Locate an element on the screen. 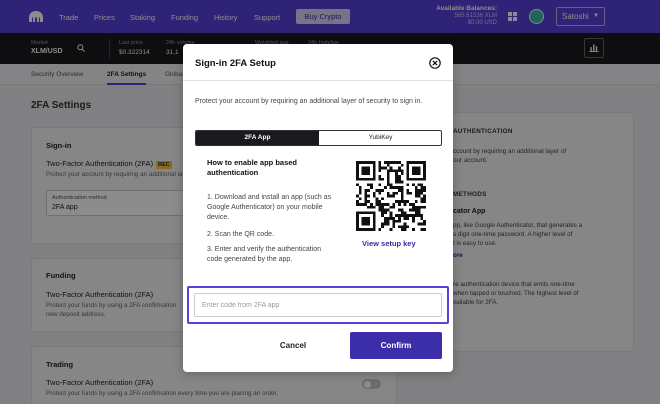  how-to-title: How to enable app based authentication is located at coordinates (252, 167).